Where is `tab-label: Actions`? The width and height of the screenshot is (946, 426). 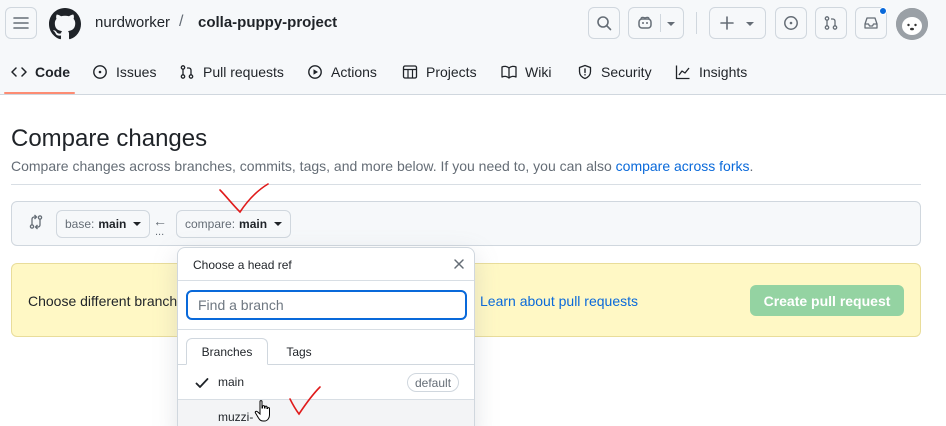
tab-label: Actions is located at coordinates (354, 72).